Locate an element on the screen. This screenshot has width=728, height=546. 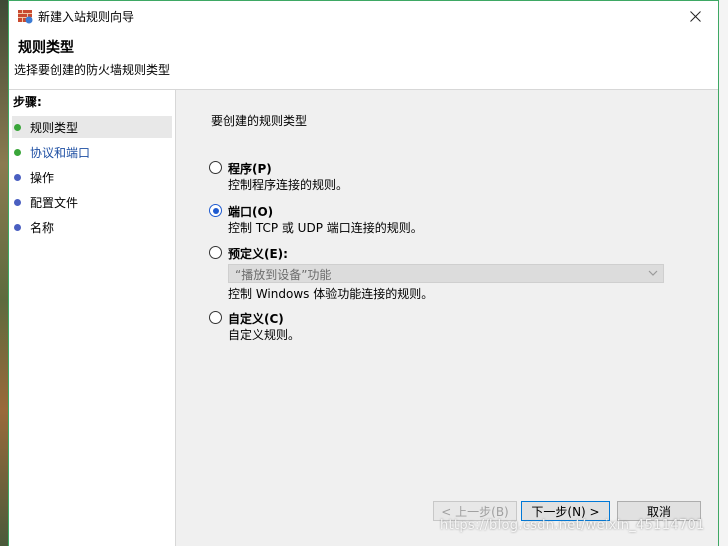
option-label: 端口(O) is located at coordinates (250, 211).